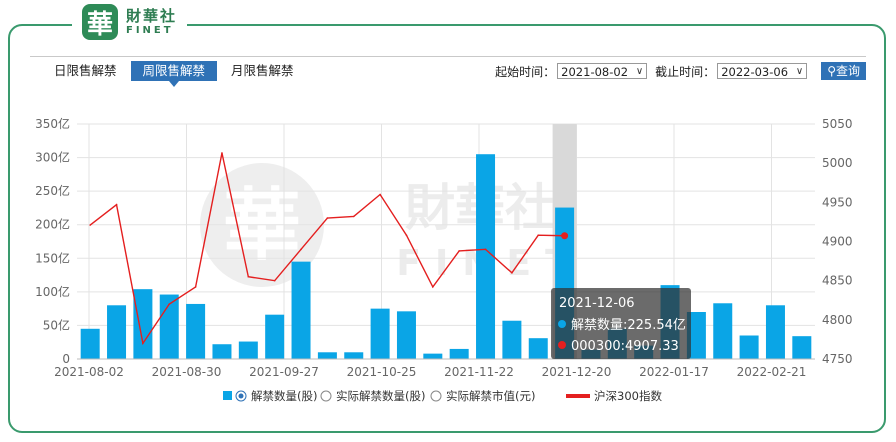  What do you see at coordinates (837, 281) in the screenshot?
I see `ytick-right-label: 4850` at bounding box center [837, 281].